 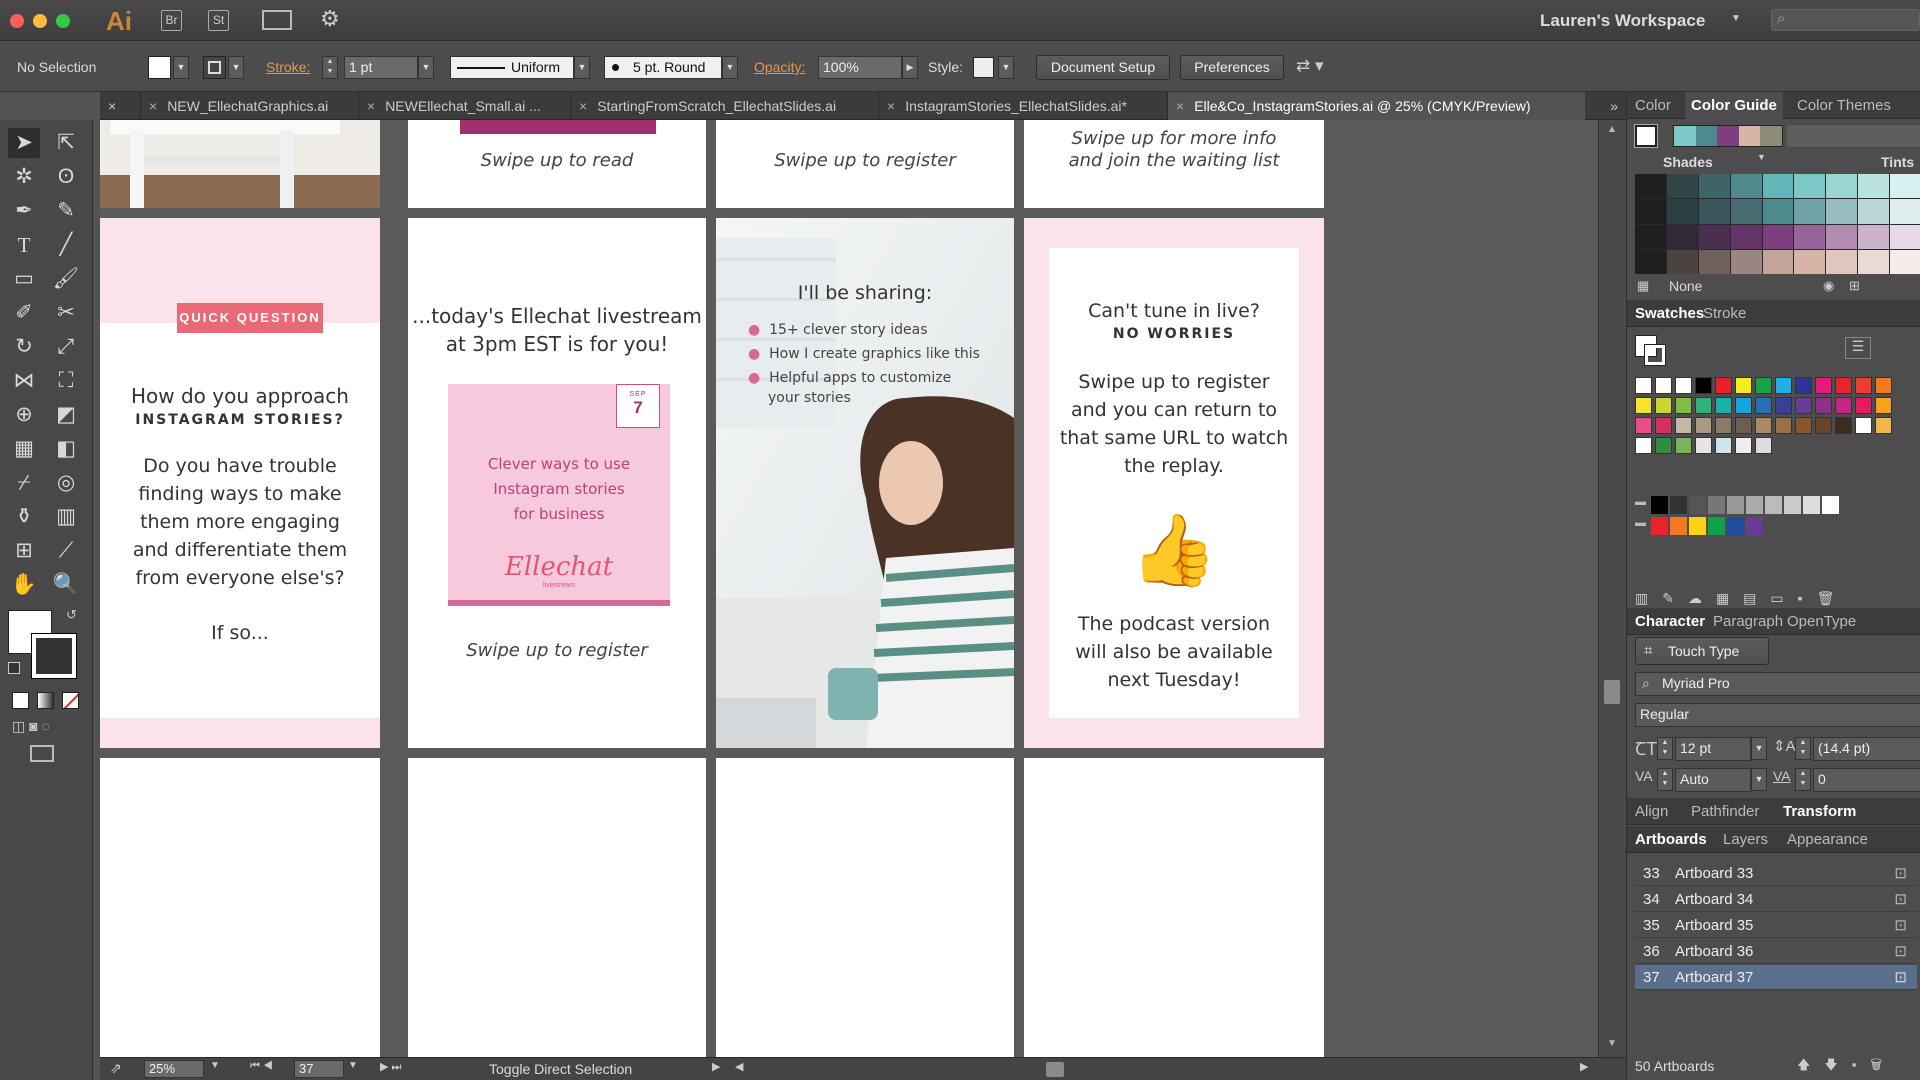 What do you see at coordinates (214, 67) in the screenshot?
I see `stroke-swatch` at bounding box center [214, 67].